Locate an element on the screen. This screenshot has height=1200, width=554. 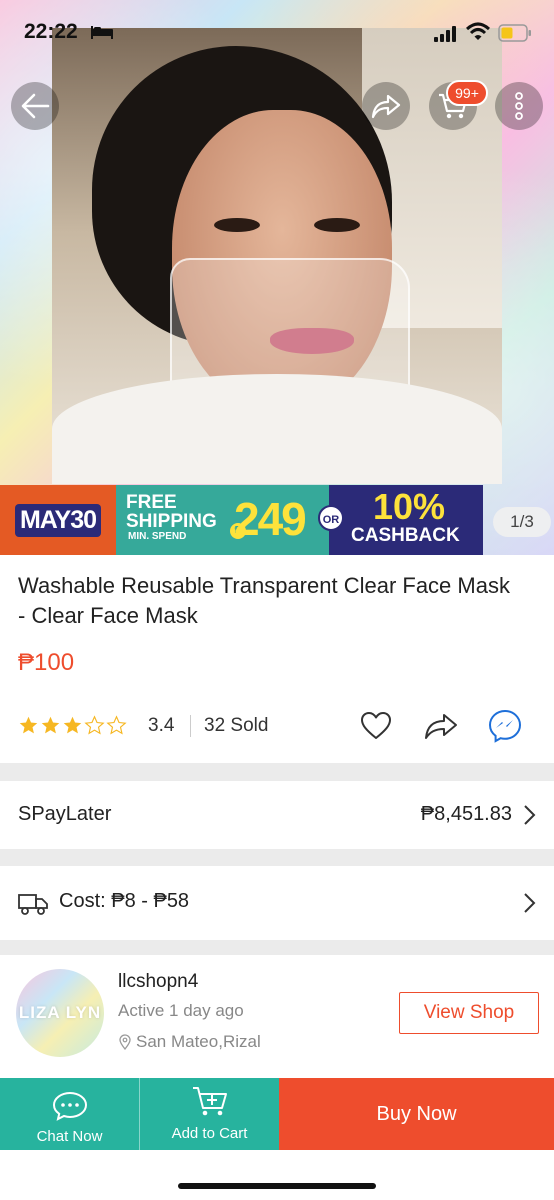
spaylater-label: SPayLater is located at coordinates (65, 814).